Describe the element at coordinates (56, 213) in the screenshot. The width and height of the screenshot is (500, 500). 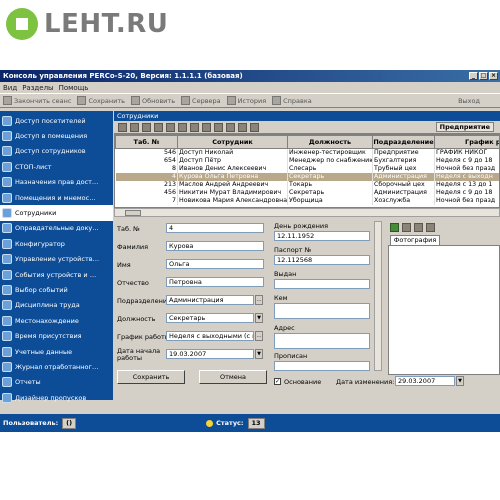
I see `sidebar-item: Сотрудники` at that location.